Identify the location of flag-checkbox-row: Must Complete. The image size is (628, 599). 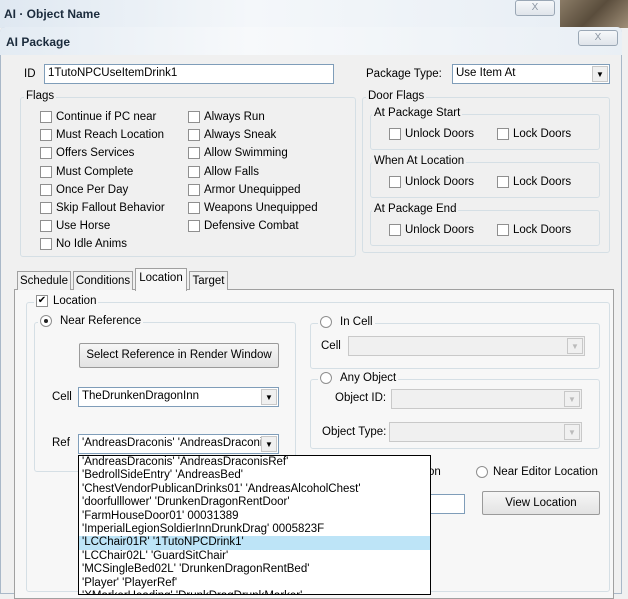
(86, 171).